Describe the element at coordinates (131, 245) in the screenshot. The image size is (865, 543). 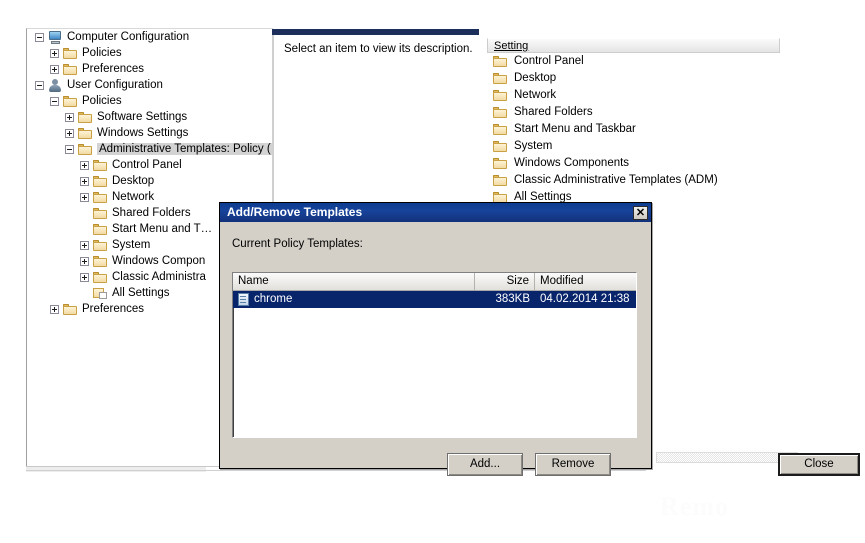
I see `tree-item-label: System` at that location.